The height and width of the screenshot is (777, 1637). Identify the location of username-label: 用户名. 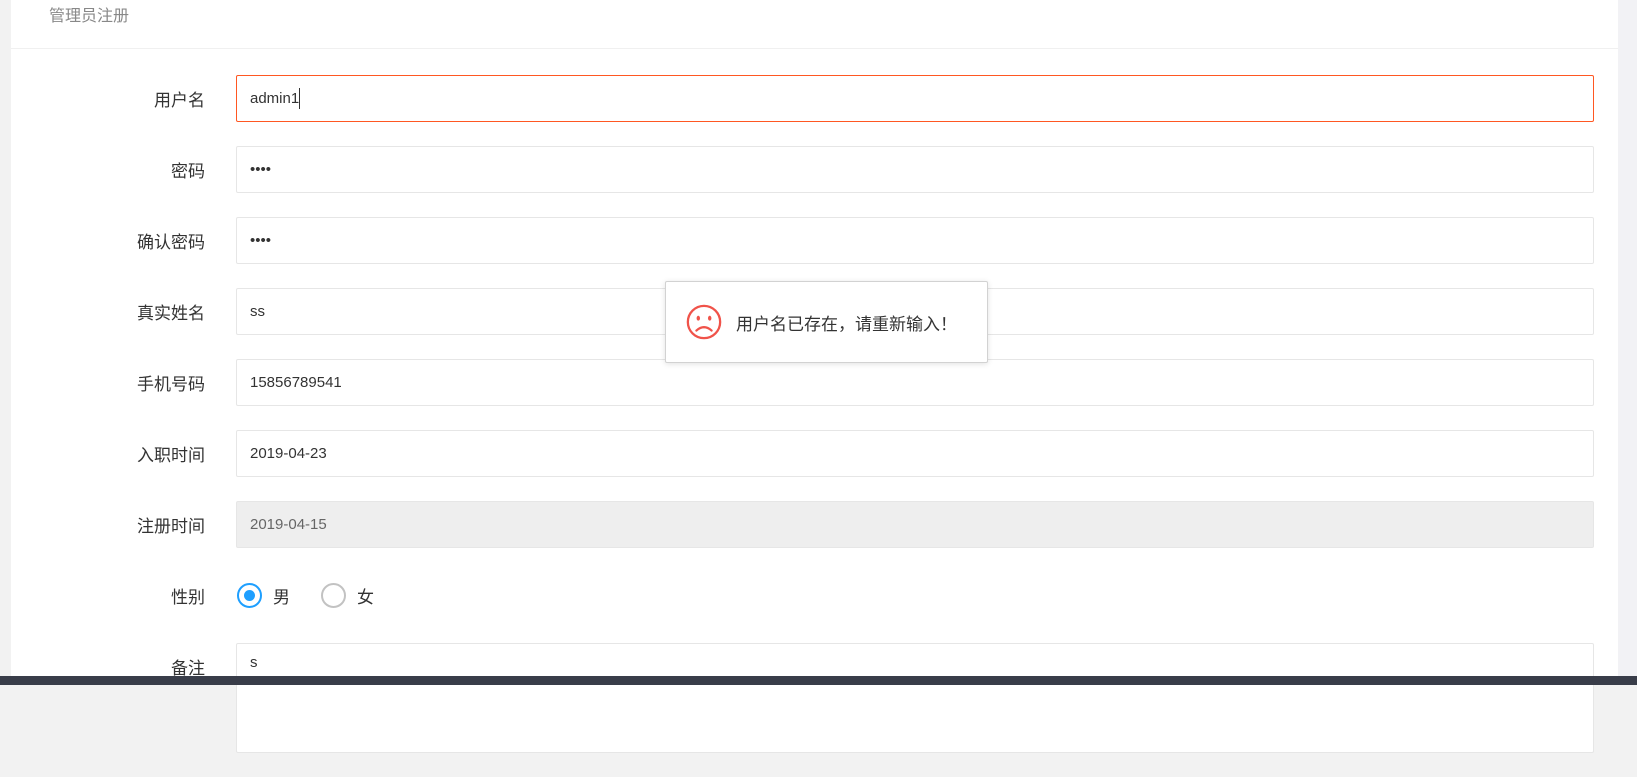
(179, 100).